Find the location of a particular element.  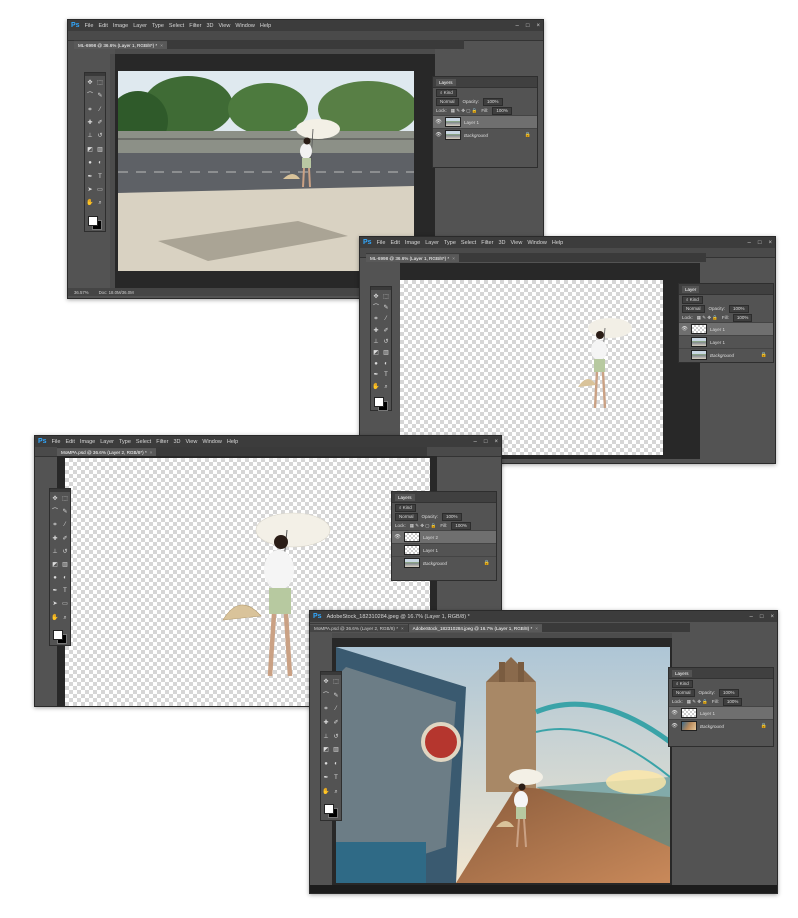

menu-help: Help is located at coordinates (557, 243).